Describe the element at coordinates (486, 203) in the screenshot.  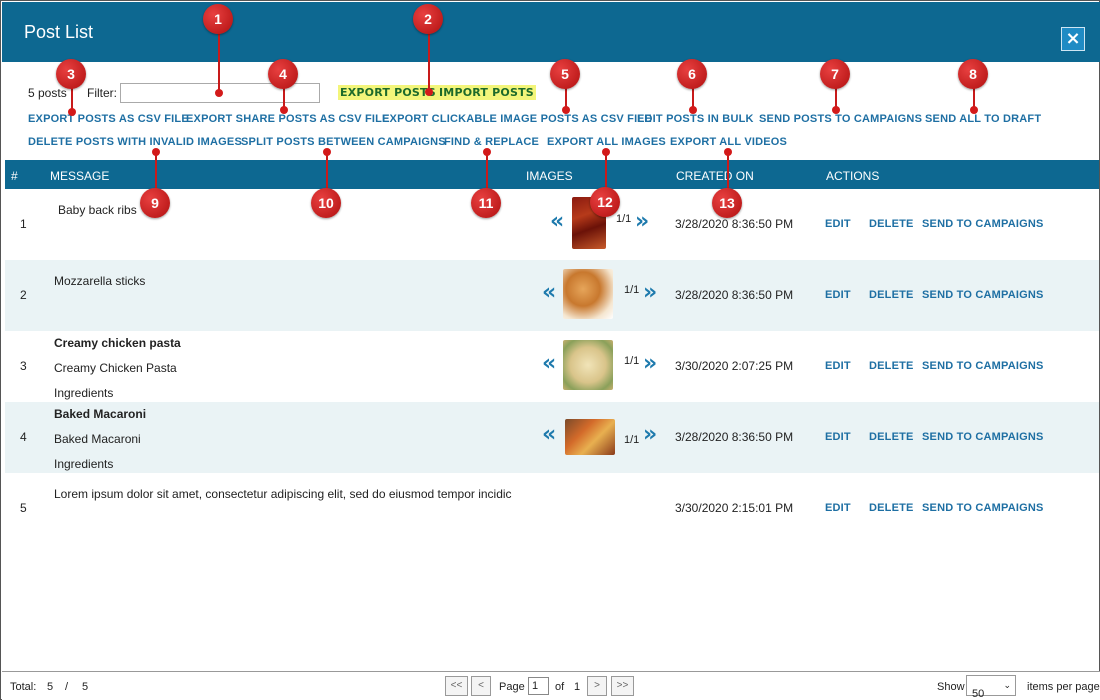
I see `callout-badge: 11` at that location.